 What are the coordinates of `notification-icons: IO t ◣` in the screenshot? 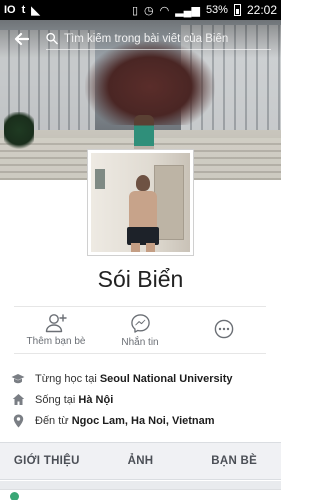 It's located at (22, 10).